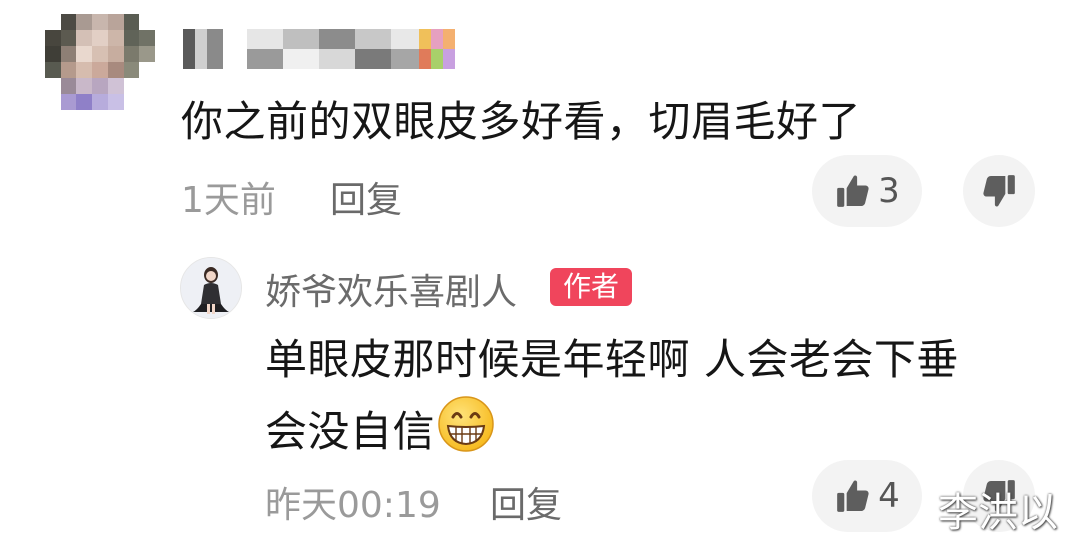 This screenshot has height=551, width=1080. I want to click on reply-like-count: 4, so click(889, 496).